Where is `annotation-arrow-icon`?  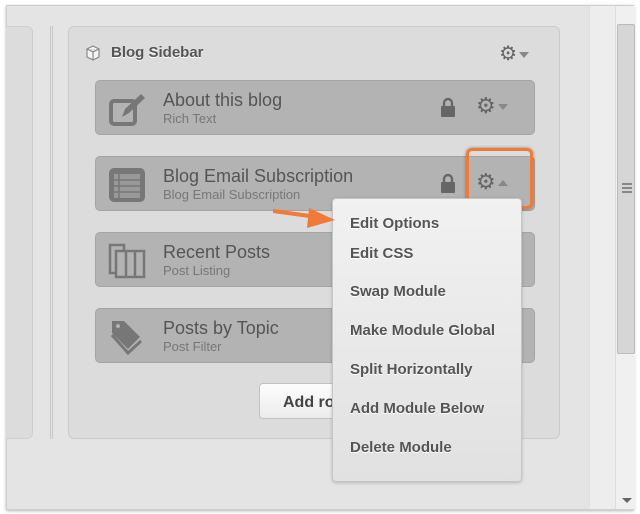
annotation-arrow-icon is located at coordinates (304, 218).